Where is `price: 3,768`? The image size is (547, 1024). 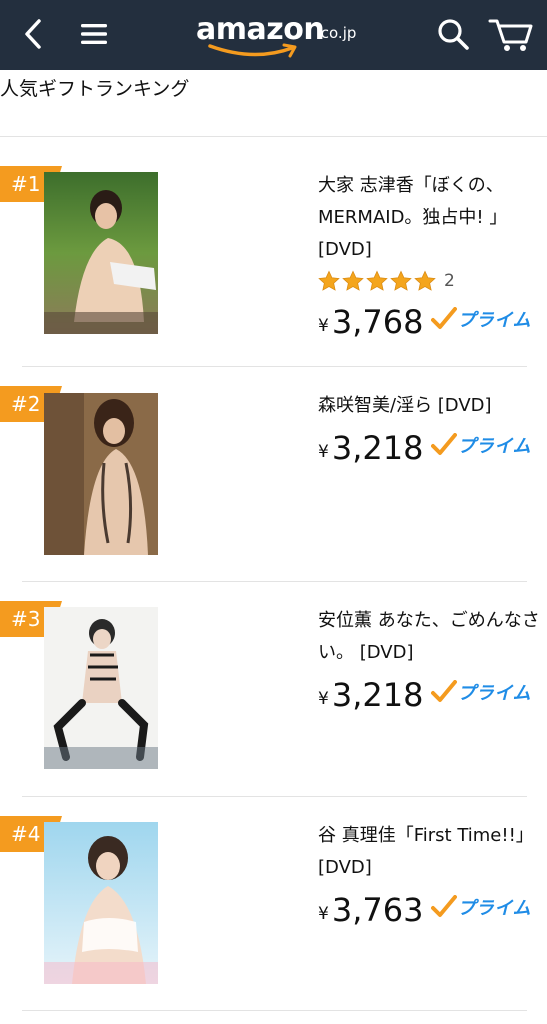
price: 3,768 is located at coordinates (377, 322).